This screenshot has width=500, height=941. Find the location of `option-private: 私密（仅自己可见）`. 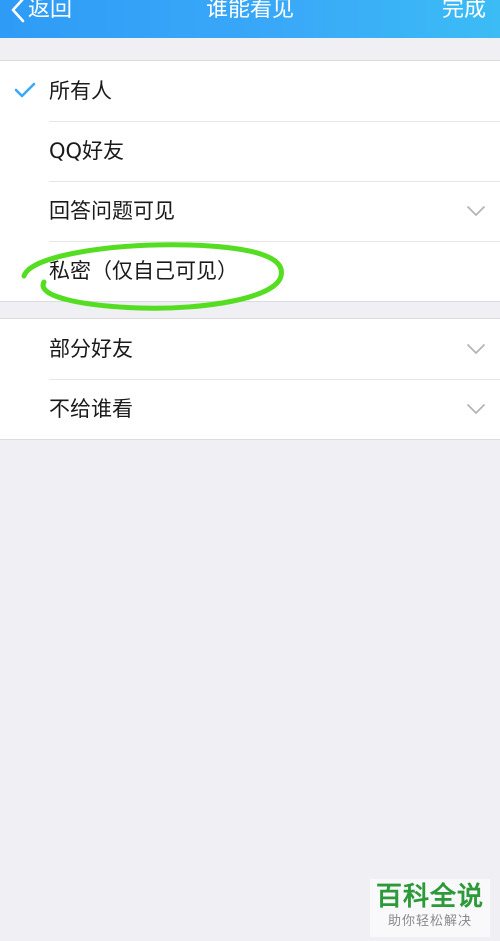

option-private: 私密（仅自己可见） is located at coordinates (250, 271).